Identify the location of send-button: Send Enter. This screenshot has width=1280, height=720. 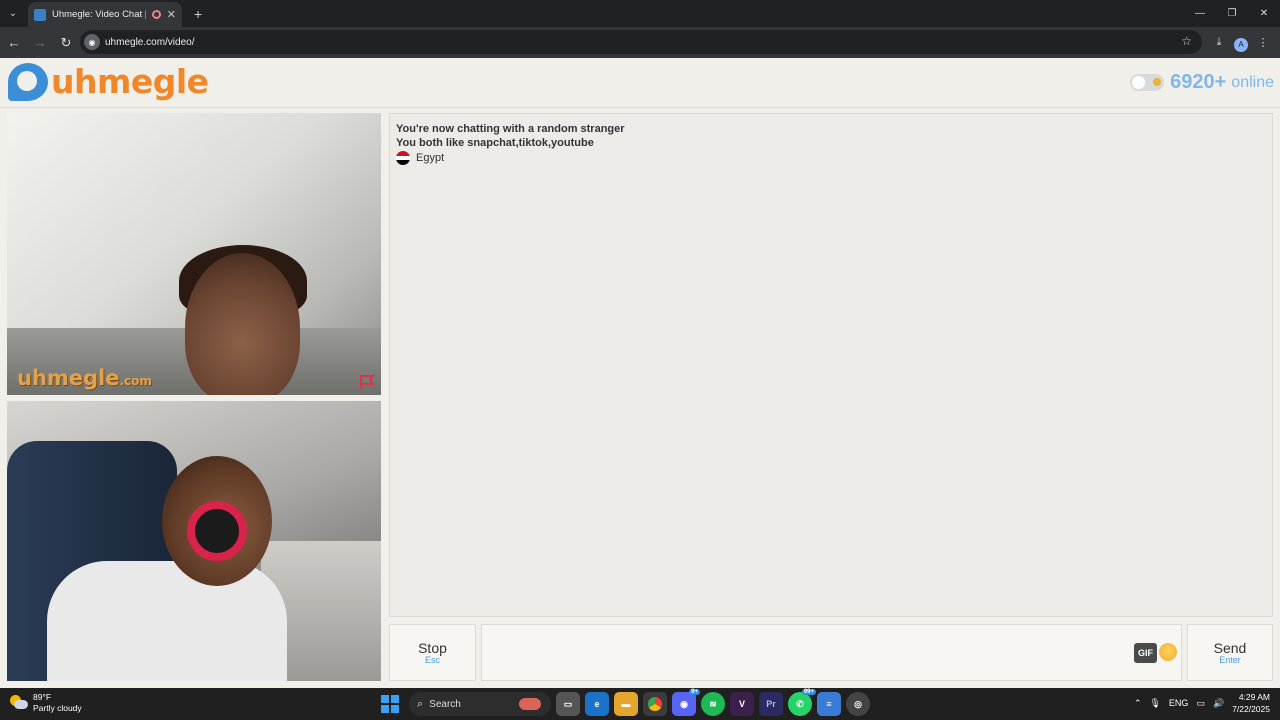
(1230, 652).